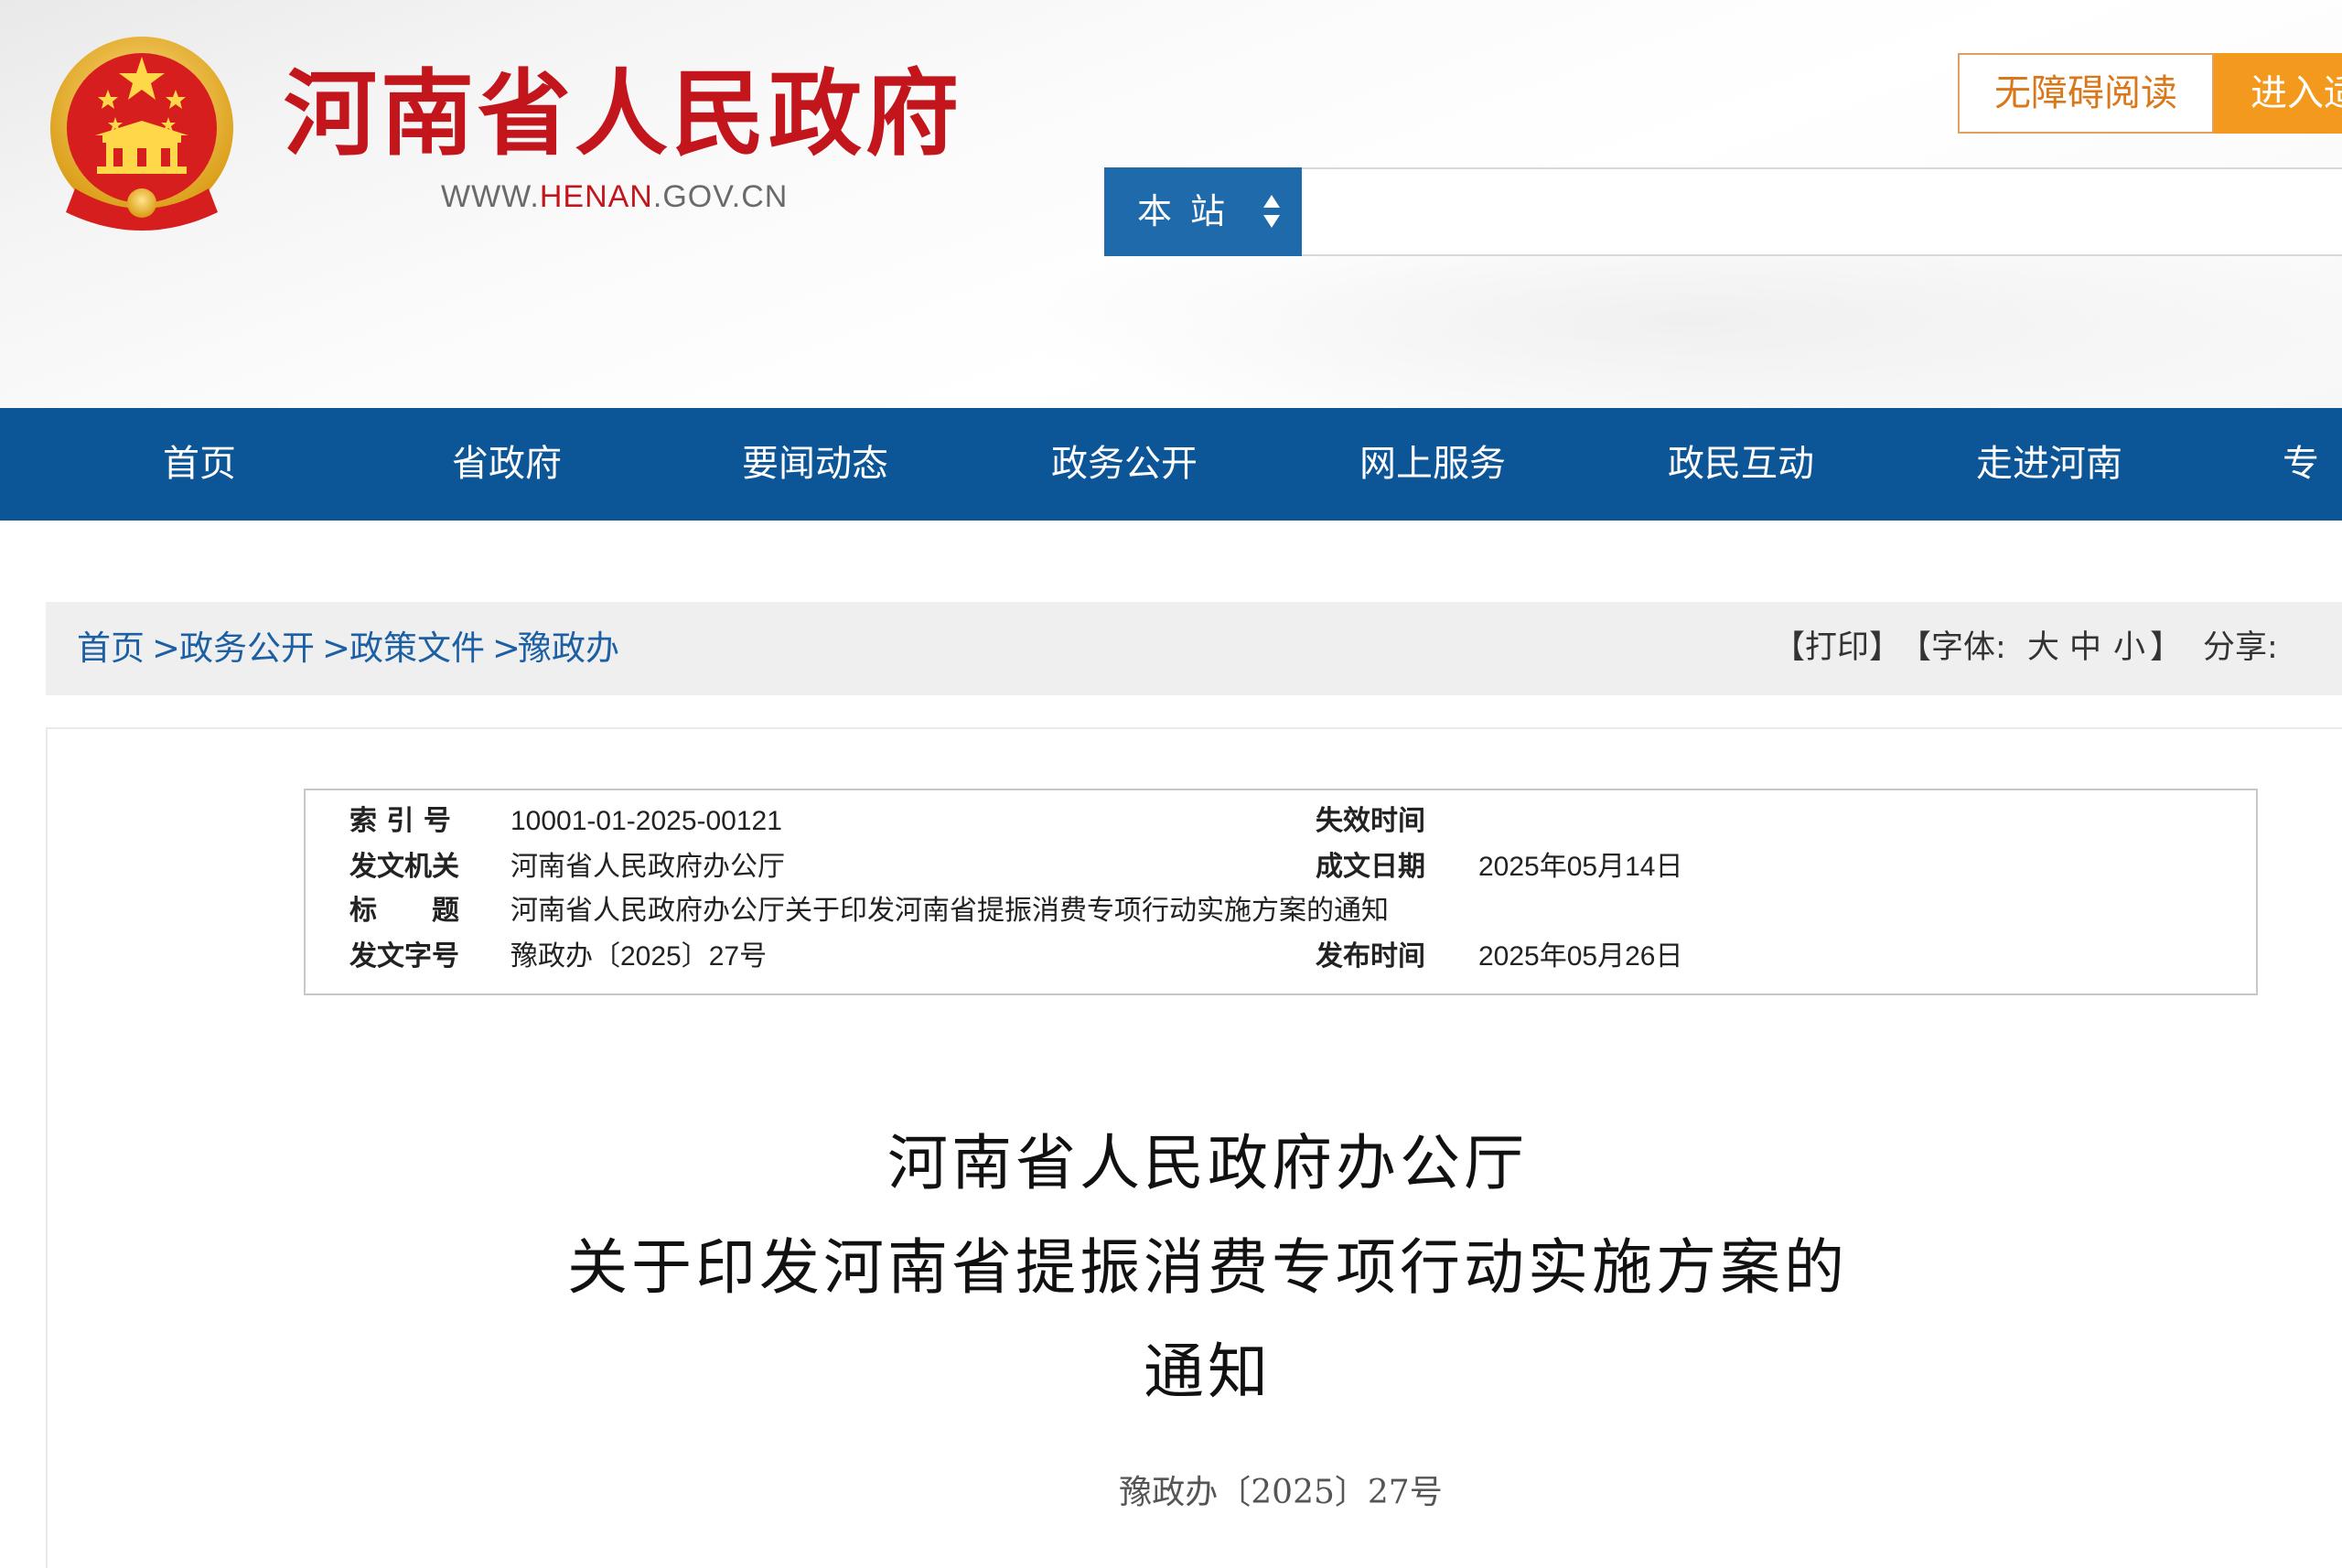 The image size is (2342, 1568). I want to click on accessibility-reading-button: 无障碍阅读, so click(2086, 93).